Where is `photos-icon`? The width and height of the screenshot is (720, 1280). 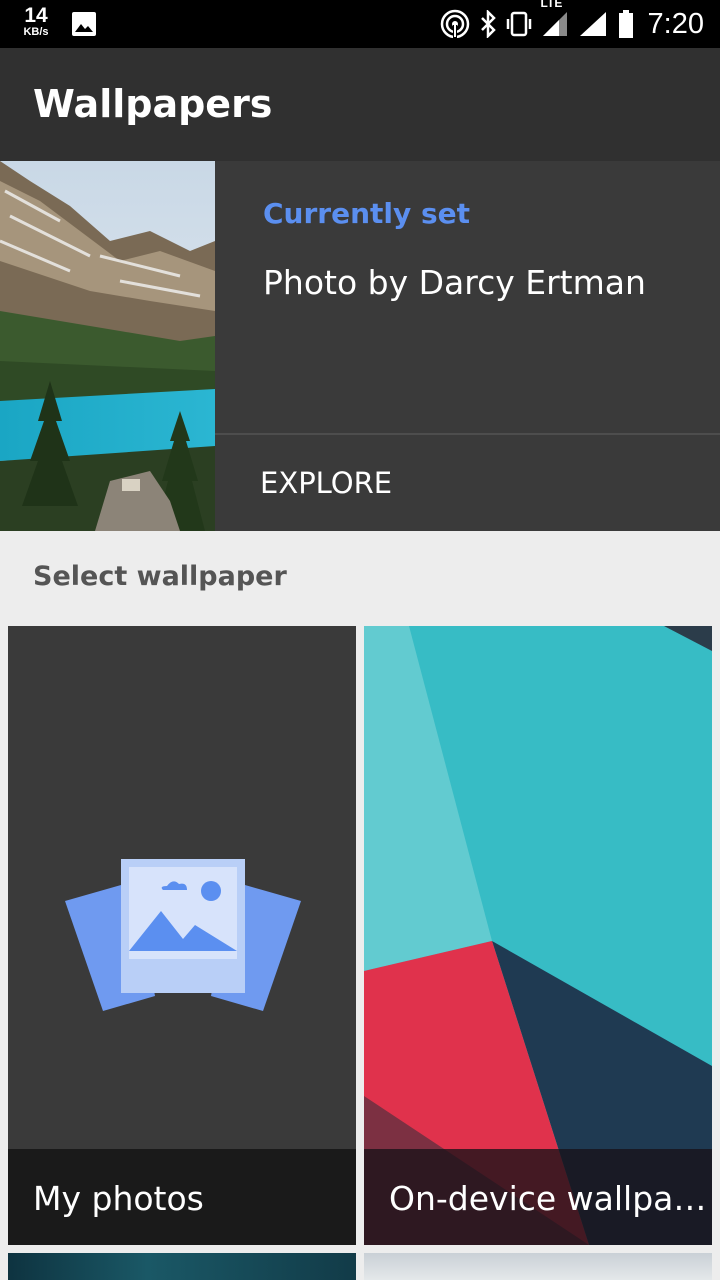 photos-icon is located at coordinates (183, 938).